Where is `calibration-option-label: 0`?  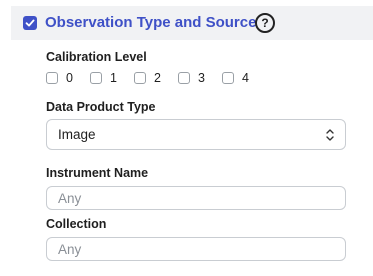
calibration-option-label: 0 is located at coordinates (69, 78).